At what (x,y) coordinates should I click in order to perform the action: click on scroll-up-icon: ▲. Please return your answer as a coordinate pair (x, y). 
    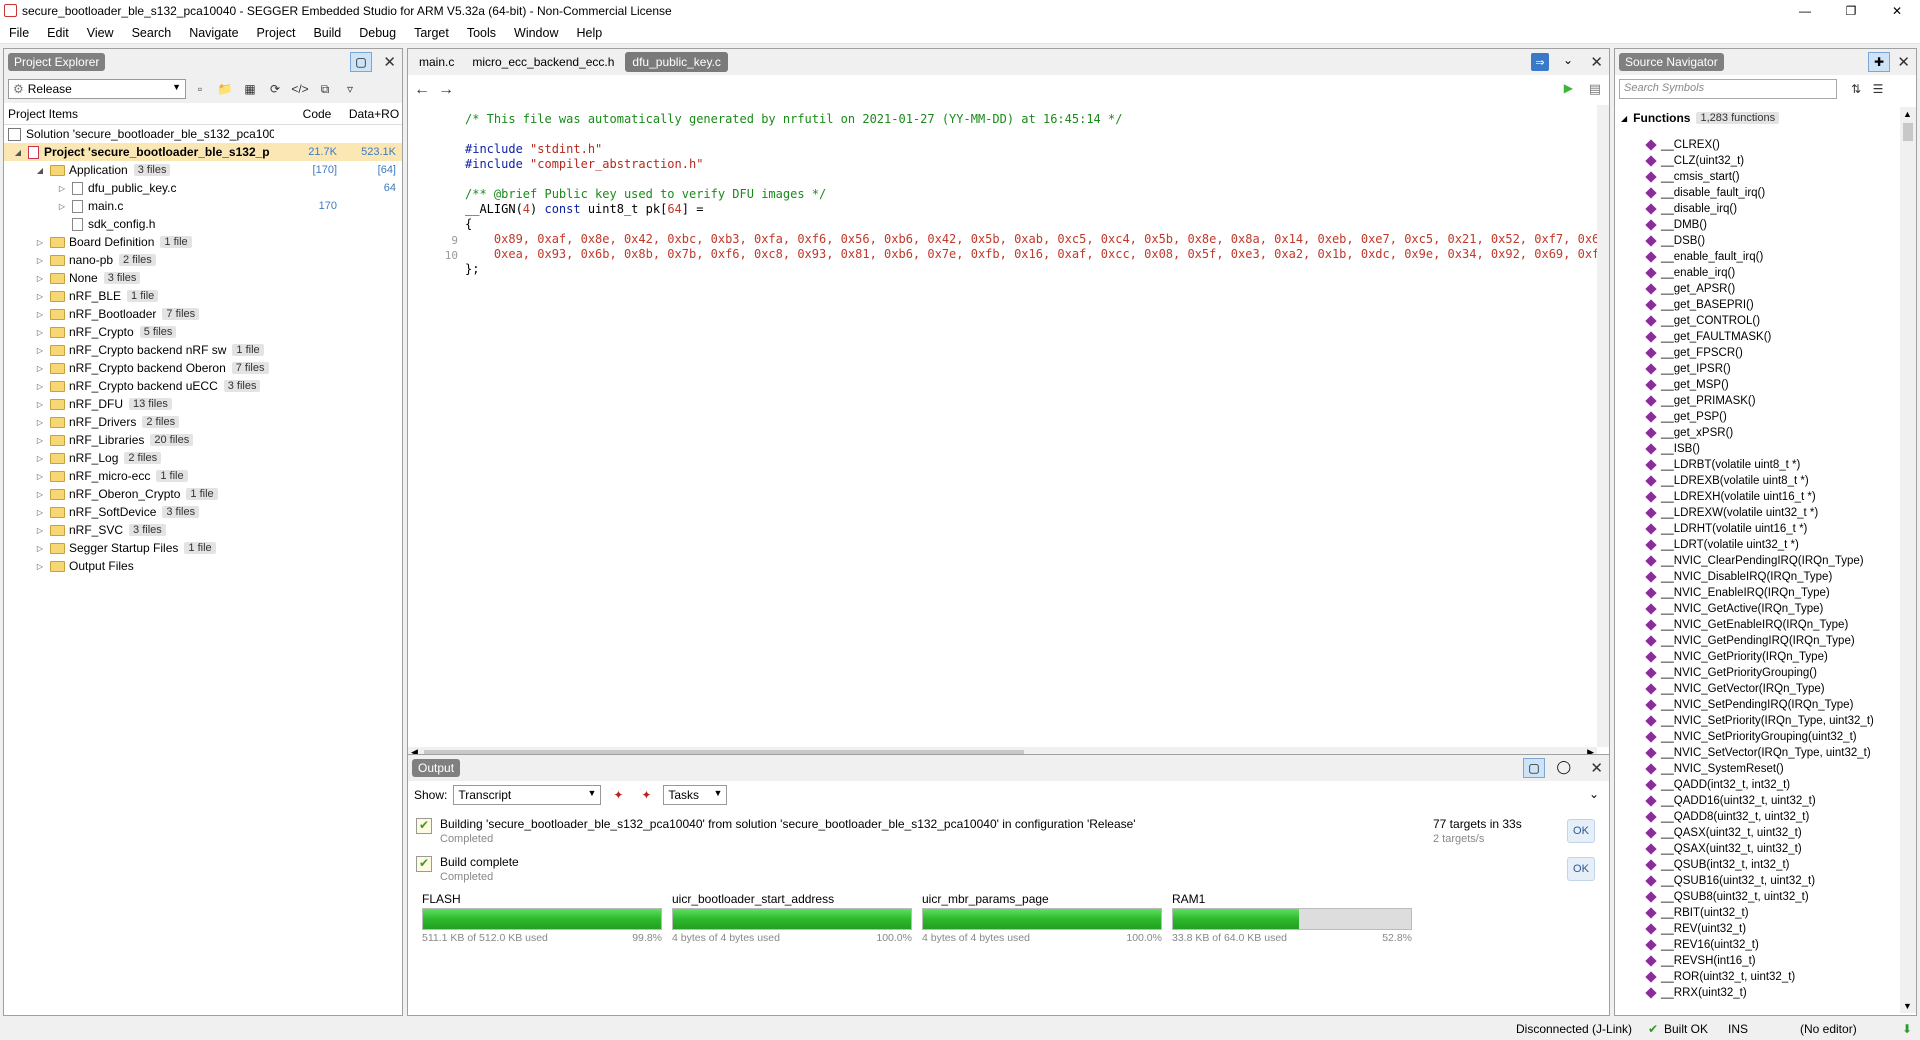
    Looking at the image, I should click on (1907, 114).